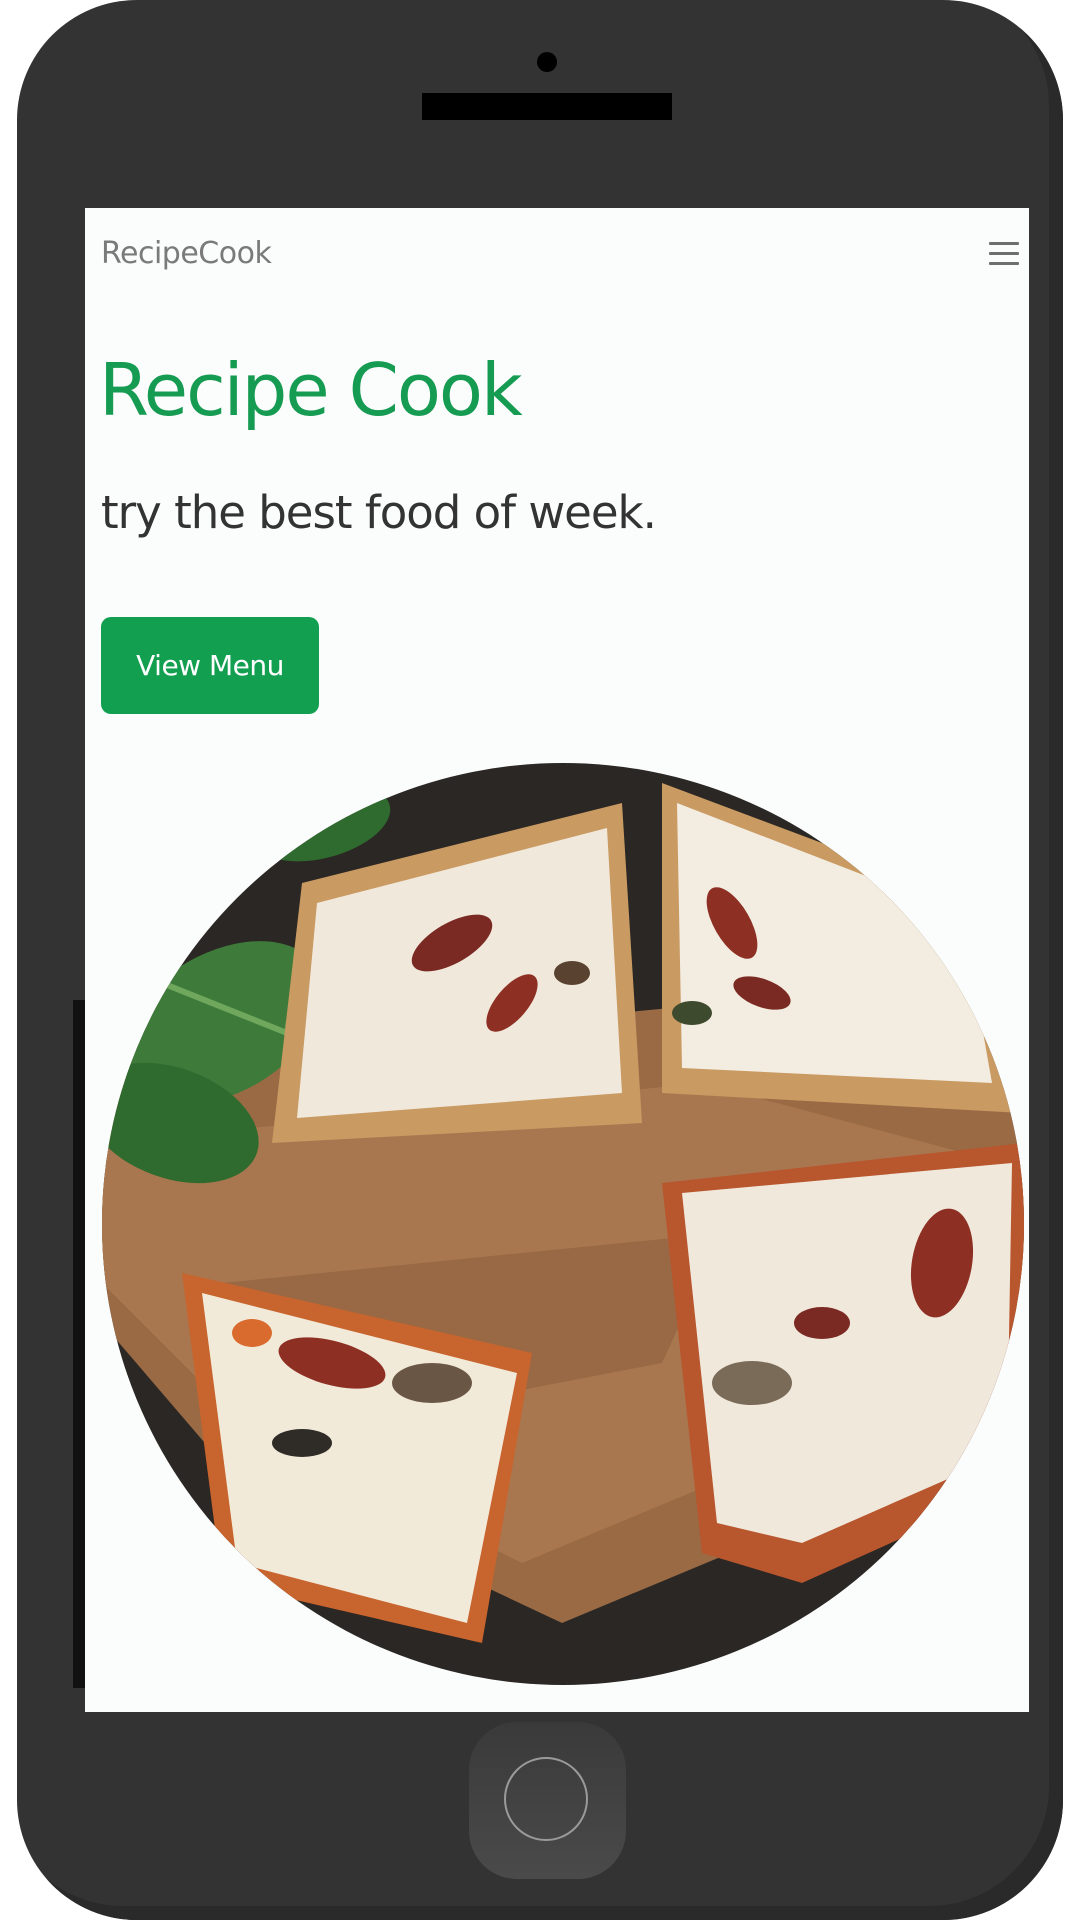 The image size is (1080, 1920). I want to click on hamburger-icon, so click(1004, 255).